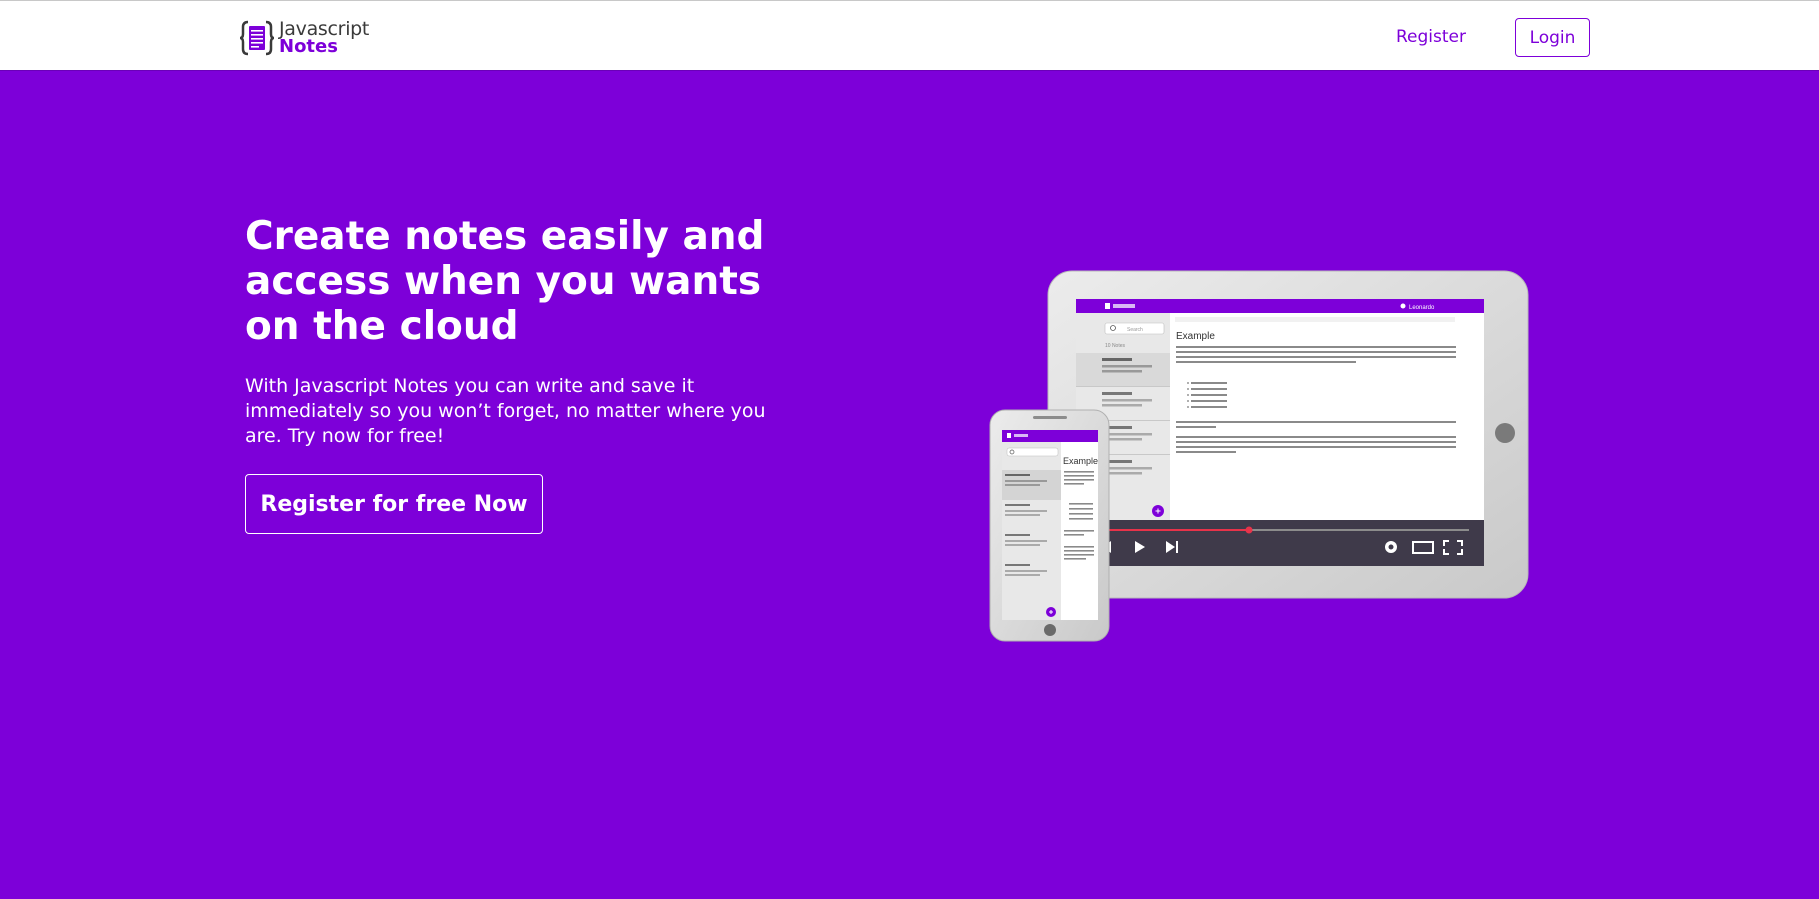  I want to click on nav-register-link: Register, so click(1431, 37).